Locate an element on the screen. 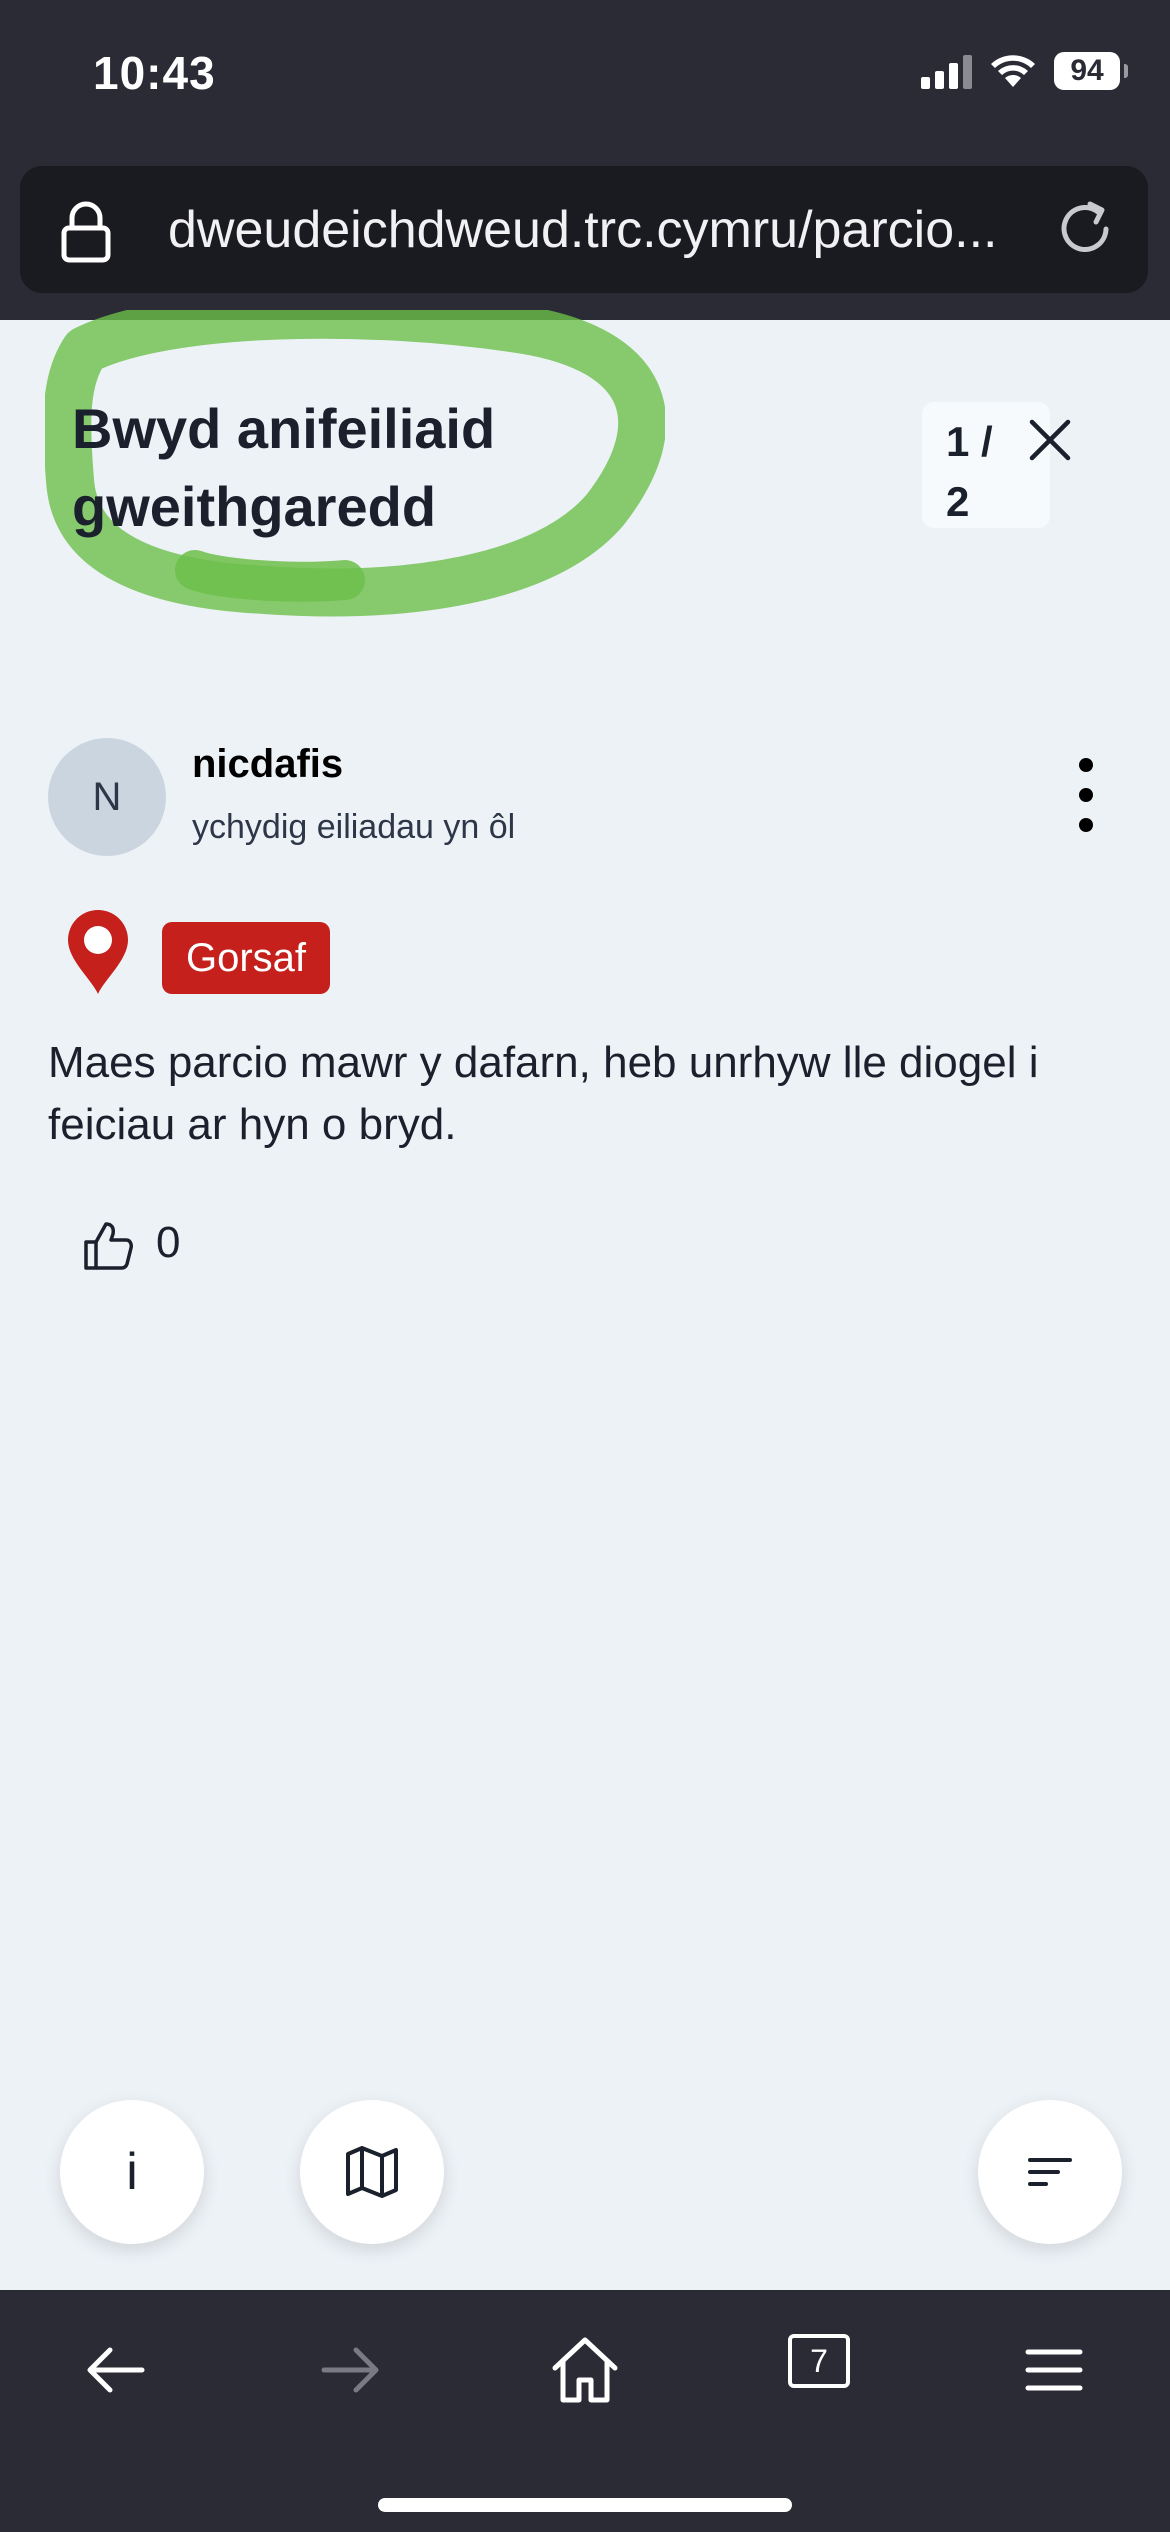  like-count: 0 is located at coordinates (168, 1242).